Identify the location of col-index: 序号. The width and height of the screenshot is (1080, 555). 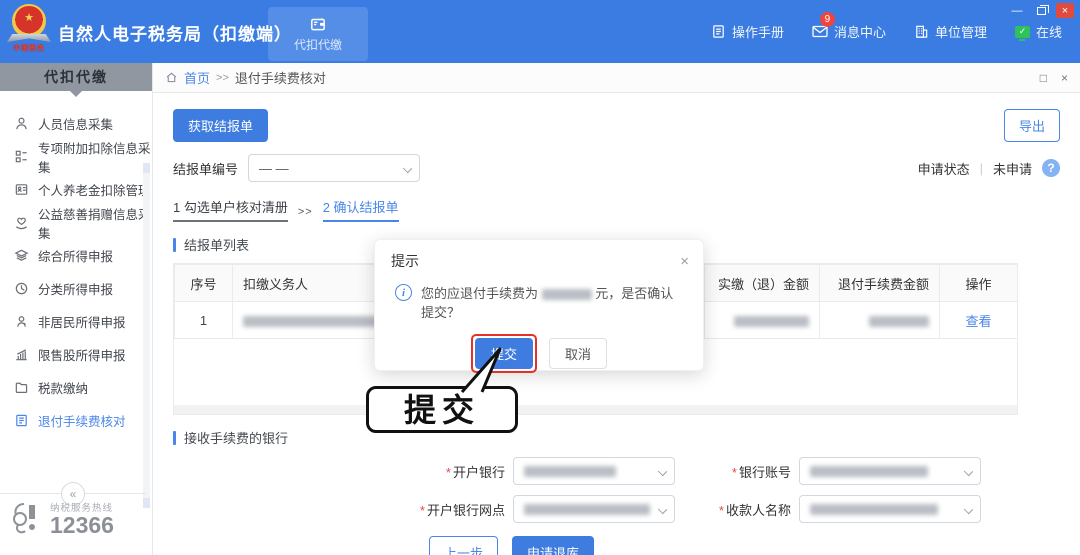
(203, 283).